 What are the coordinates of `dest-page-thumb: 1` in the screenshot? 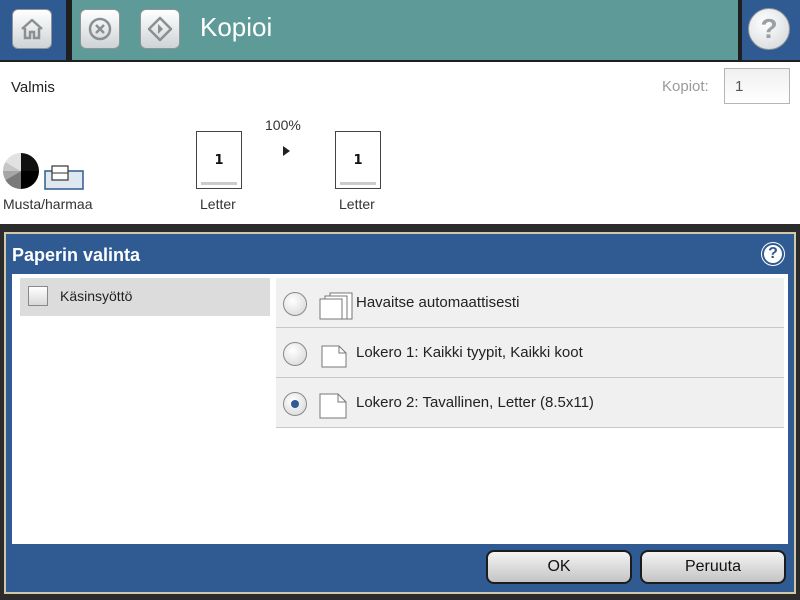 It's located at (358, 160).